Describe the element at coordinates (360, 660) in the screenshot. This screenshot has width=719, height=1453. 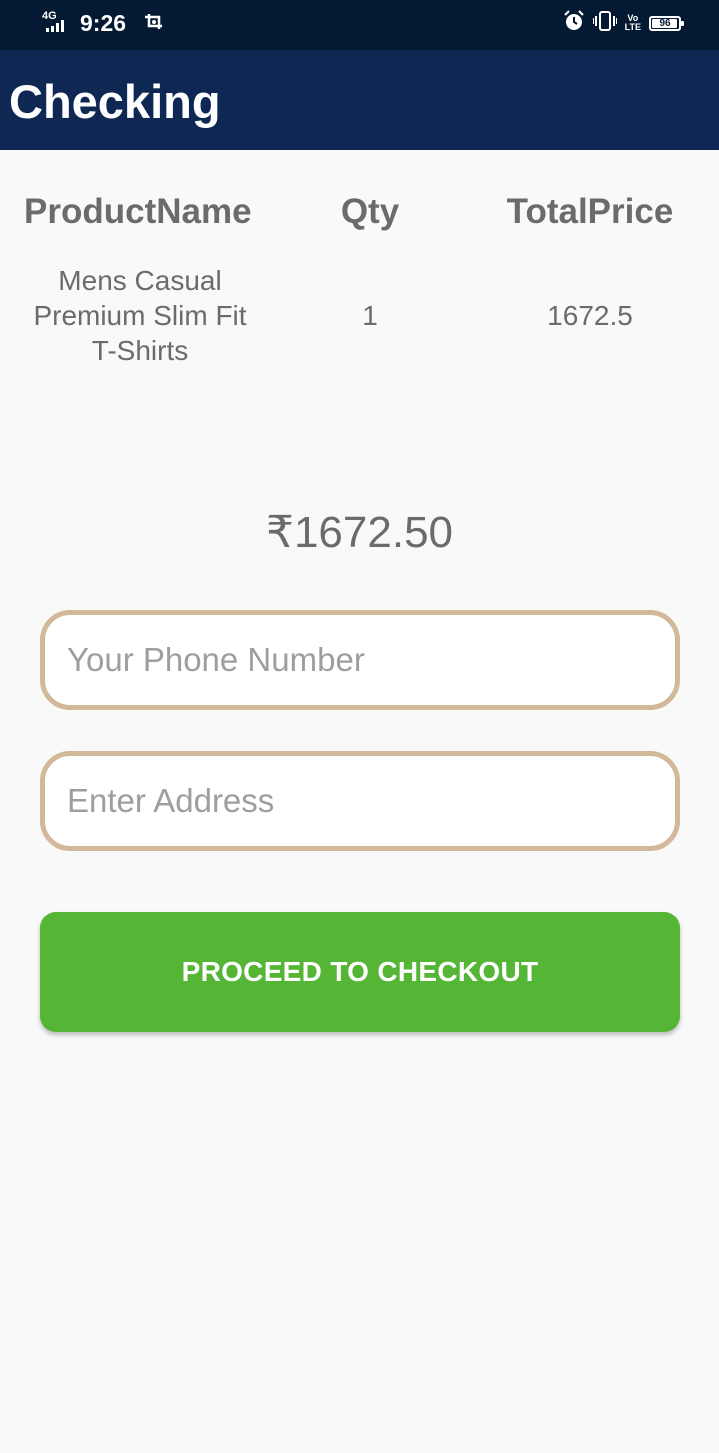
I see `phone-number-input` at that location.